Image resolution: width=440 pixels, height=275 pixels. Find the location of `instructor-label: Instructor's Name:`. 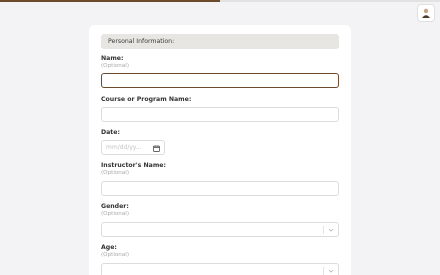

instructor-label: Instructor's Name: is located at coordinates (133, 165).